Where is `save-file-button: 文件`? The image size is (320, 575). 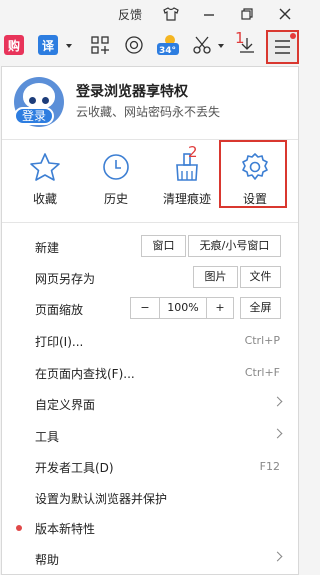 save-file-button: 文件 is located at coordinates (260, 277).